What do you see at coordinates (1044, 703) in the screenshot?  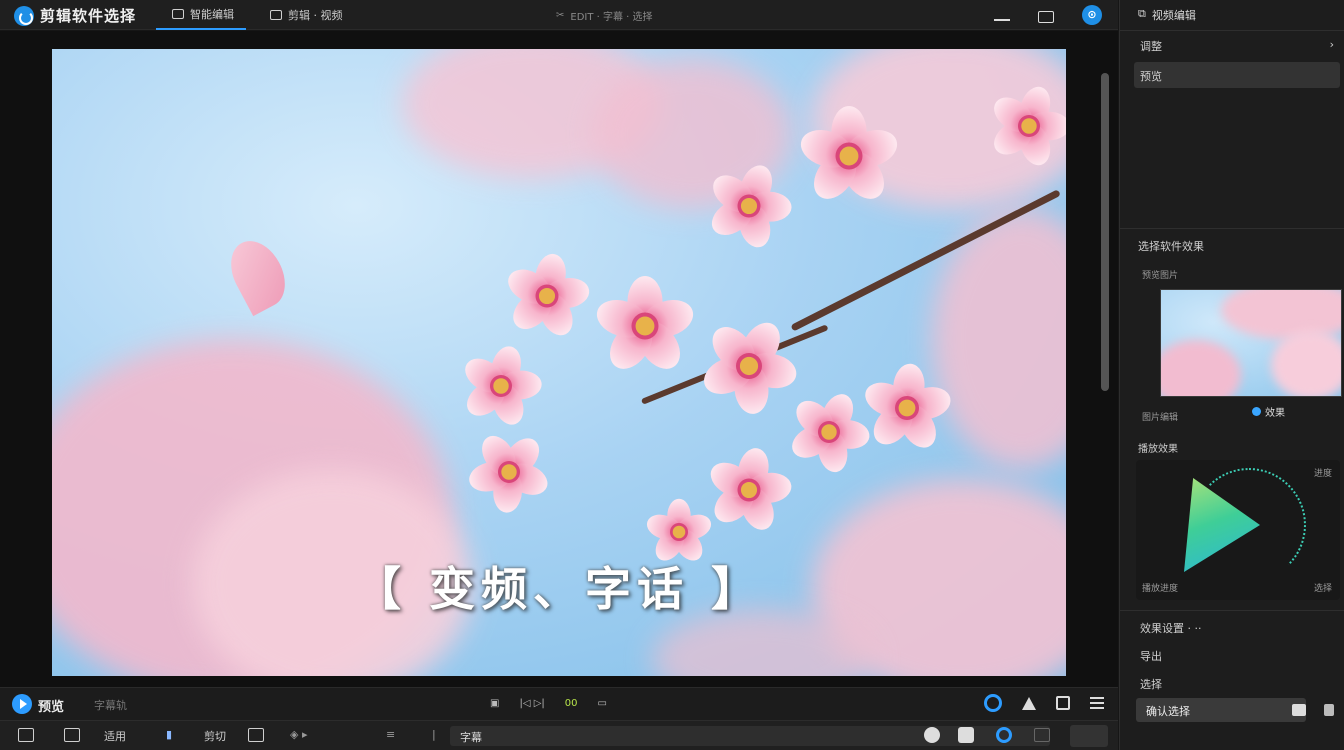 I see `playbar-tools` at bounding box center [1044, 703].